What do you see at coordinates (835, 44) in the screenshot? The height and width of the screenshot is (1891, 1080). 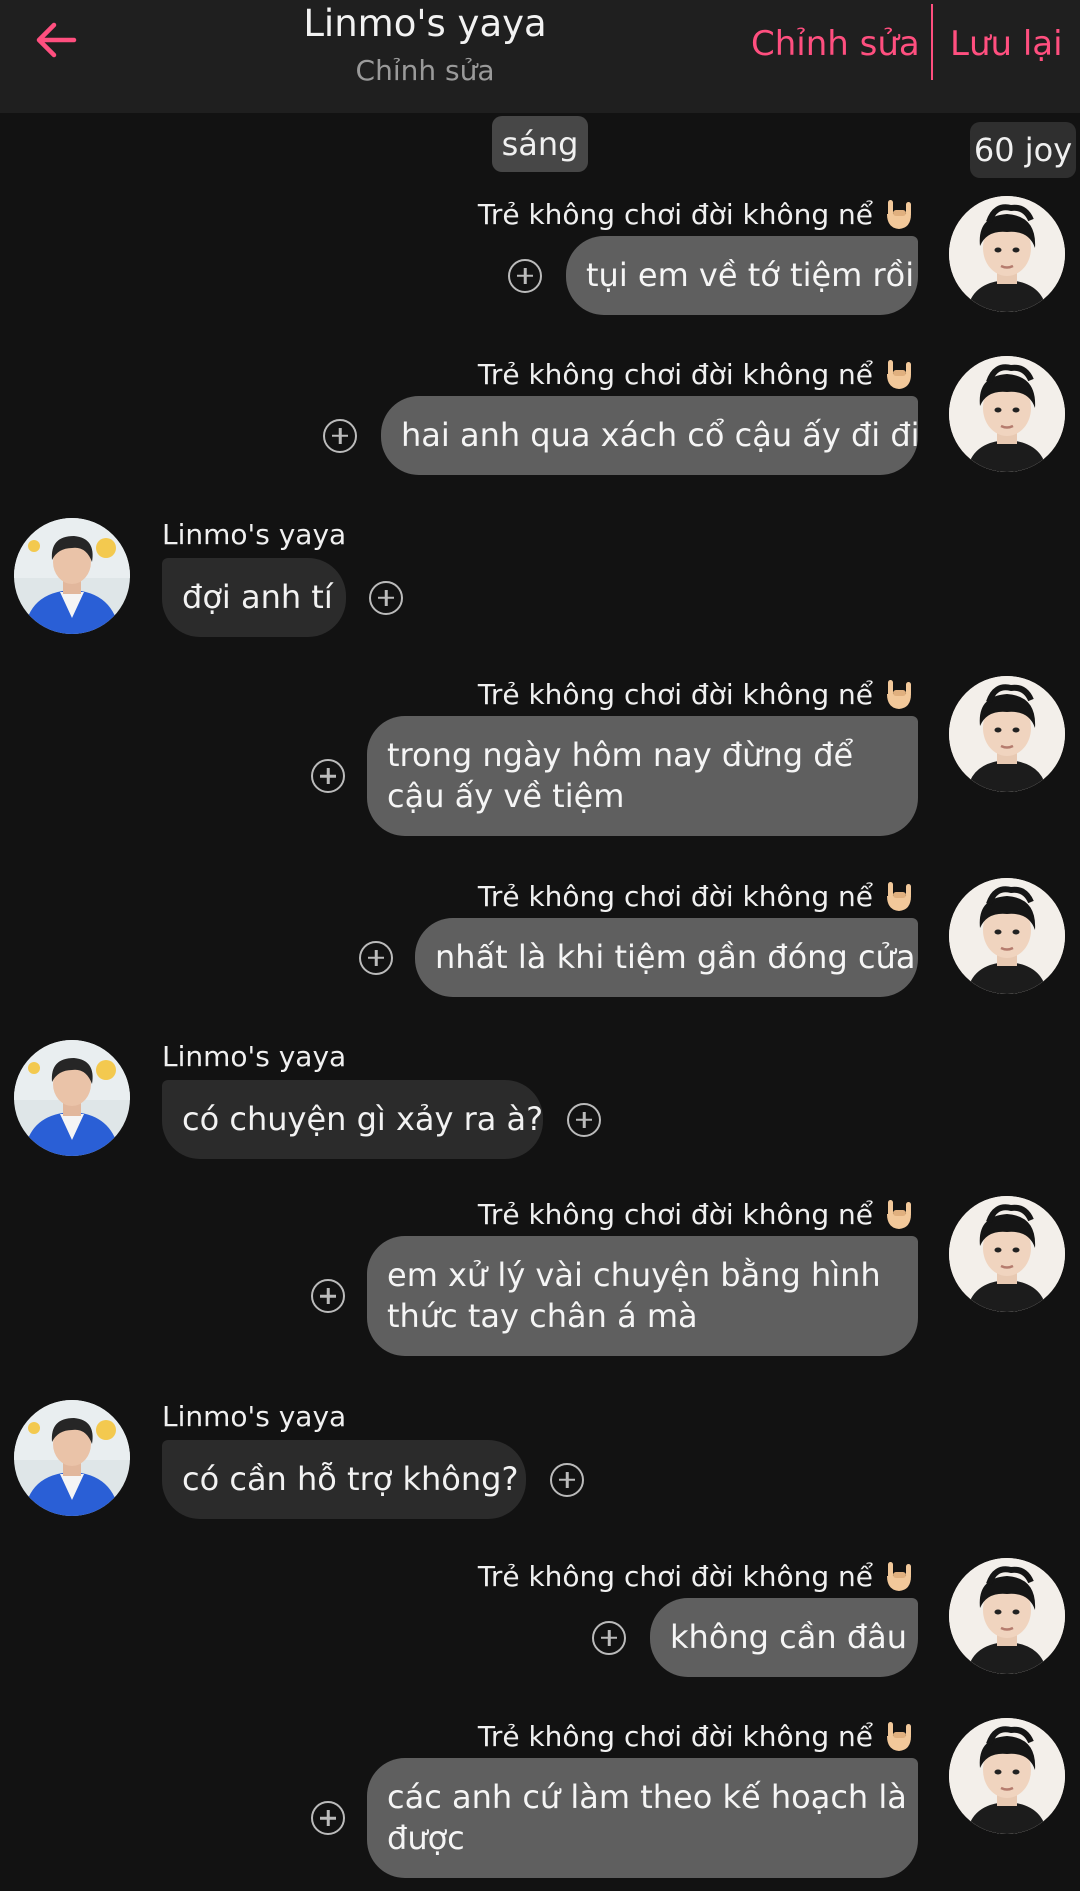 I see `edit-button: Chỉnh sửa` at bounding box center [835, 44].